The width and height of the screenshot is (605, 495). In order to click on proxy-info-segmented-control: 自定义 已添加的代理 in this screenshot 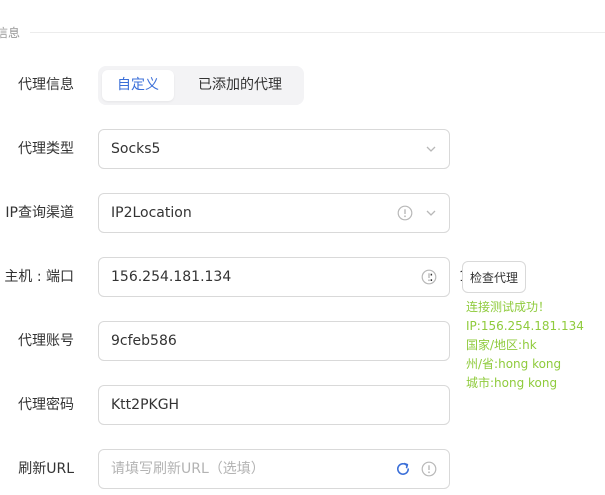, I will do `click(201, 85)`.